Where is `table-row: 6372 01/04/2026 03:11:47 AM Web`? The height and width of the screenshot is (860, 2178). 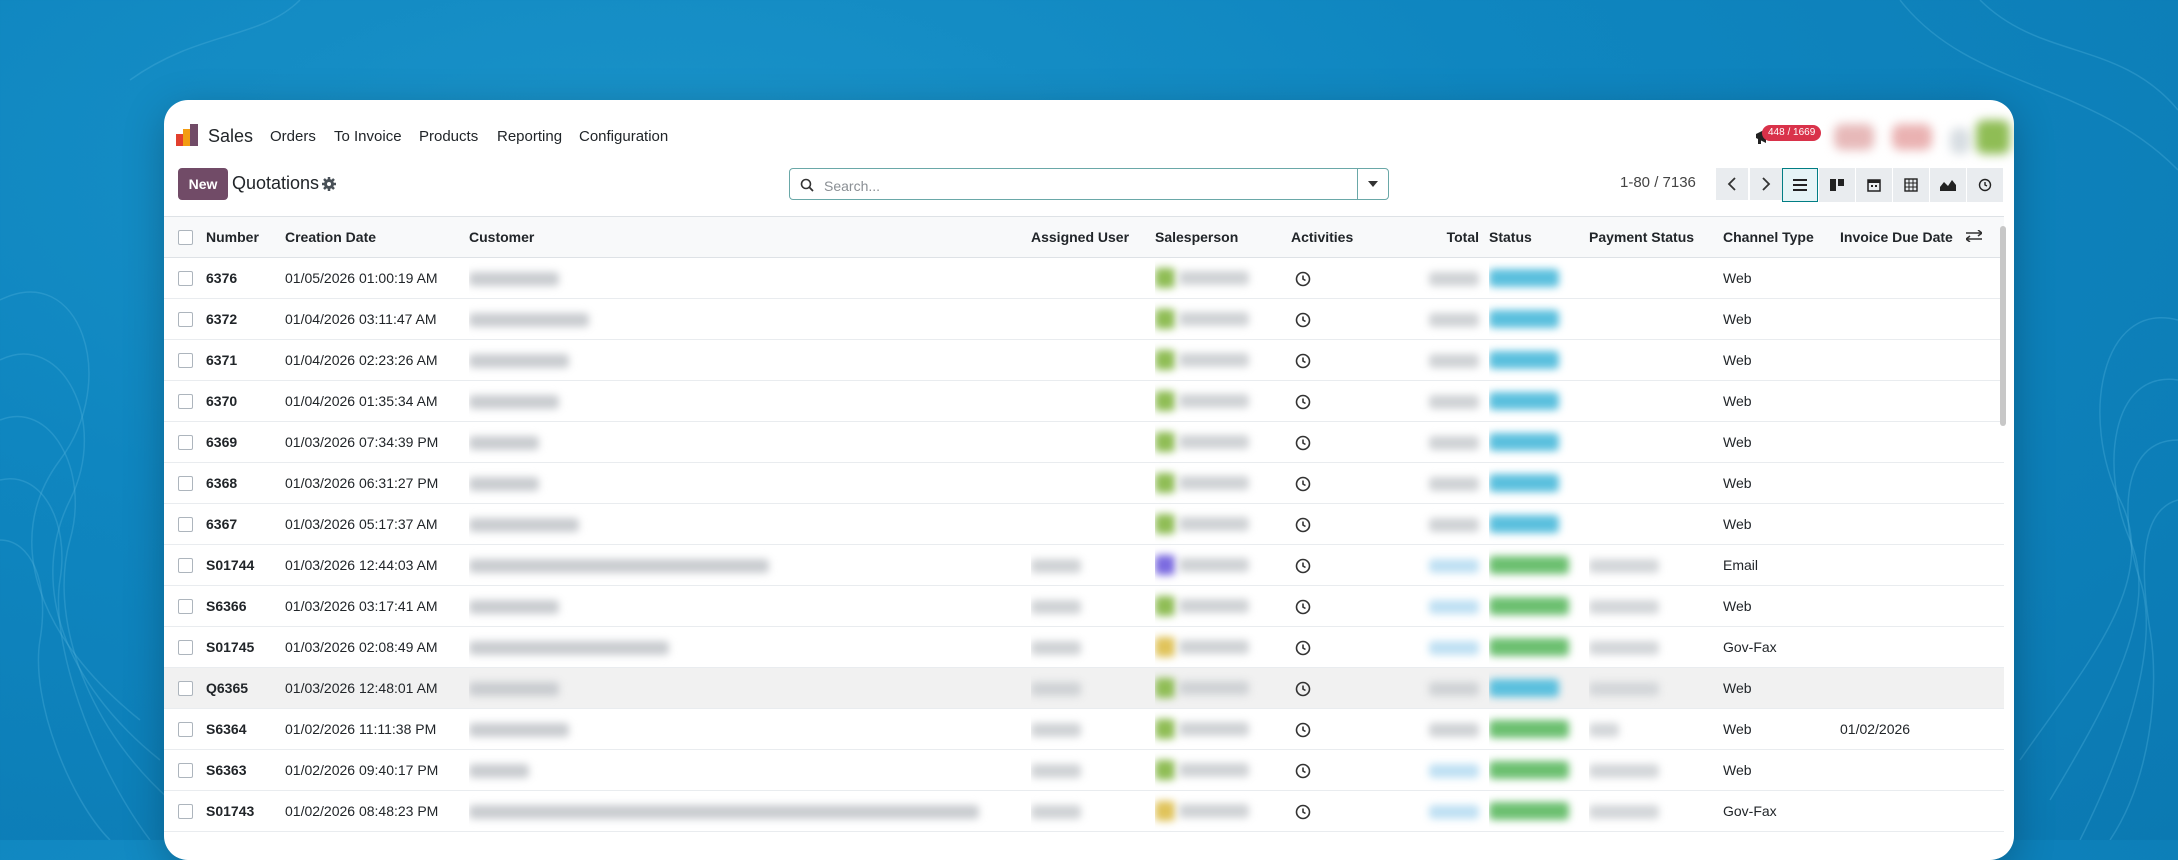 table-row: 6372 01/04/2026 03:11:47 AM Web is located at coordinates (1084, 319).